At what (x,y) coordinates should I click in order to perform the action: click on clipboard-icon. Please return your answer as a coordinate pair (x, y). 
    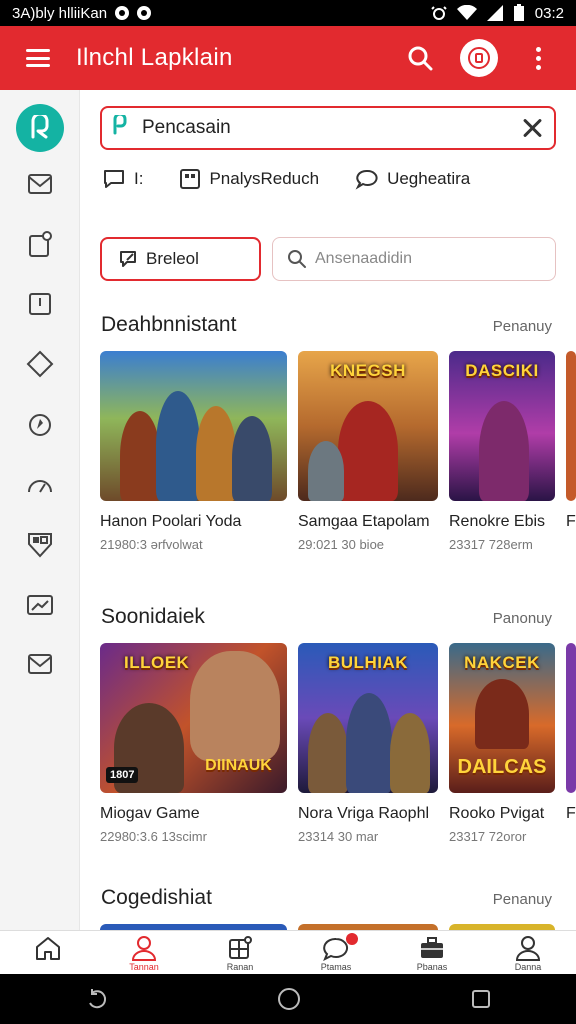
    Looking at the image, I should click on (40, 304).